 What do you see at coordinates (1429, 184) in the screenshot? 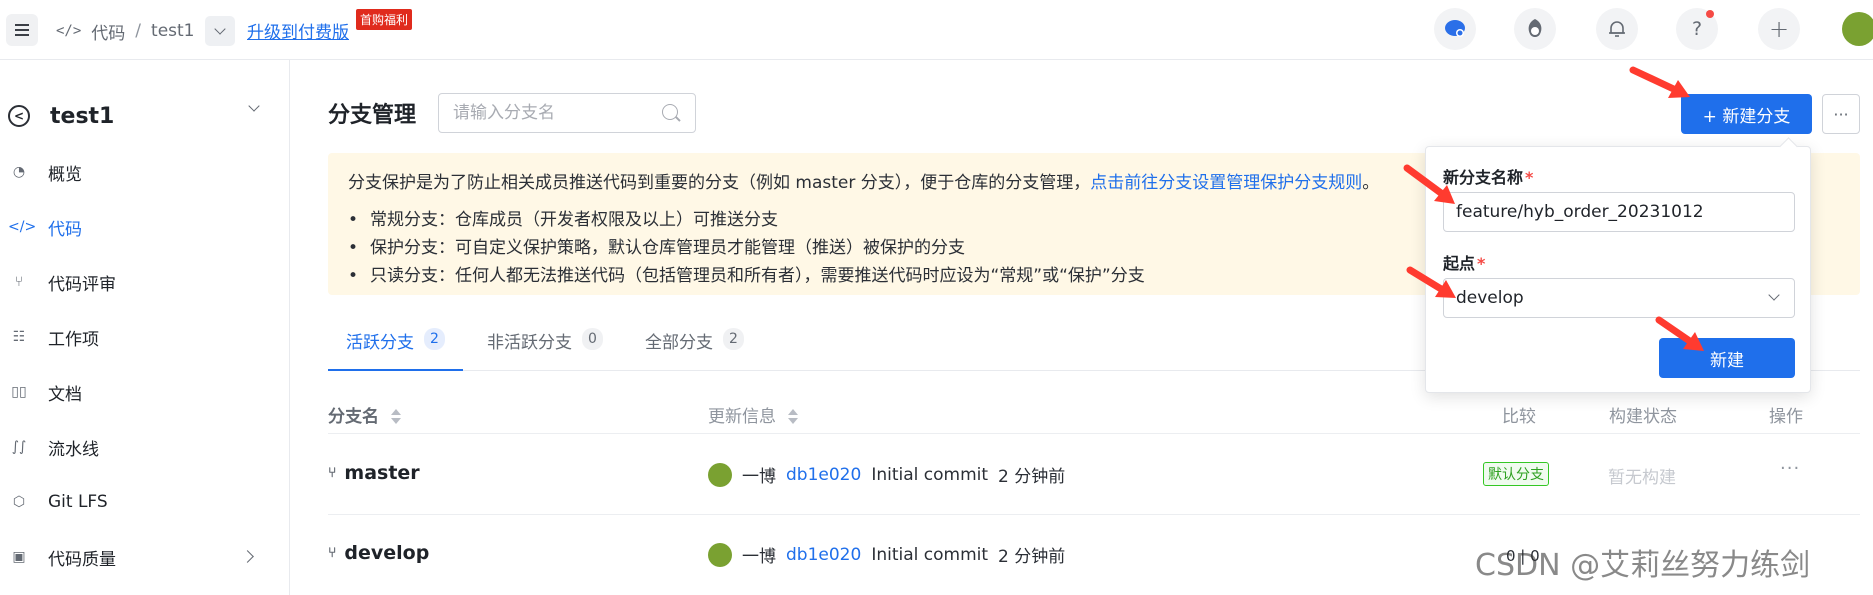
I see `arrow-annotation-name` at bounding box center [1429, 184].